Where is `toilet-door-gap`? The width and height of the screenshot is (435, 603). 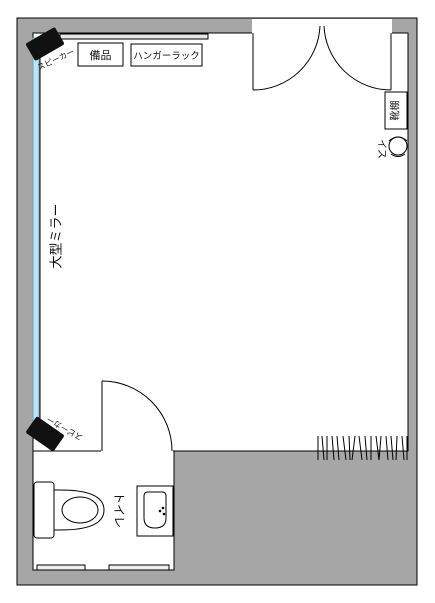
toilet-door-gap is located at coordinates (137, 451).